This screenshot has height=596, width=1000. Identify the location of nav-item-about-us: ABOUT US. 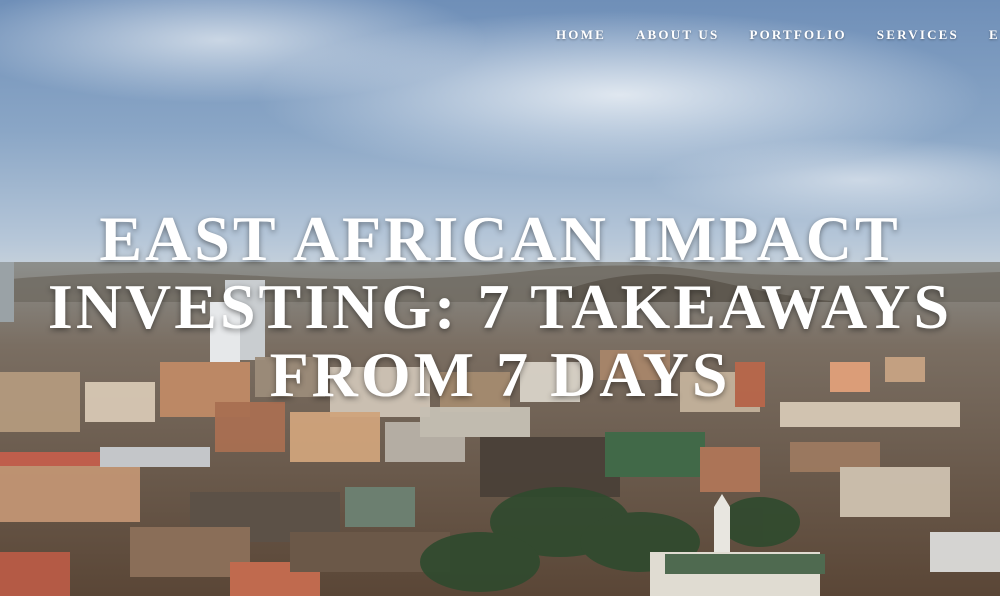
(677, 35).